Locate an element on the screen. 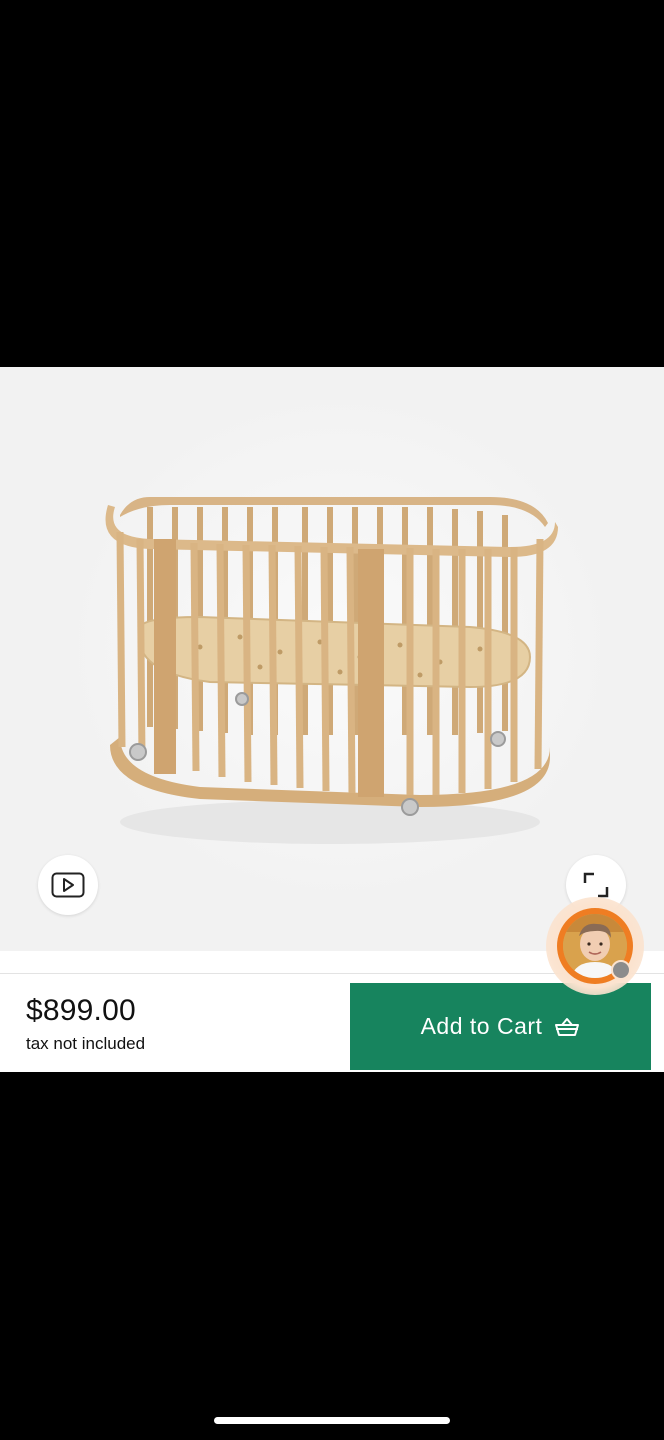 Image resolution: width=664 pixels, height=1440 pixels. status-indicator is located at coordinates (621, 970).